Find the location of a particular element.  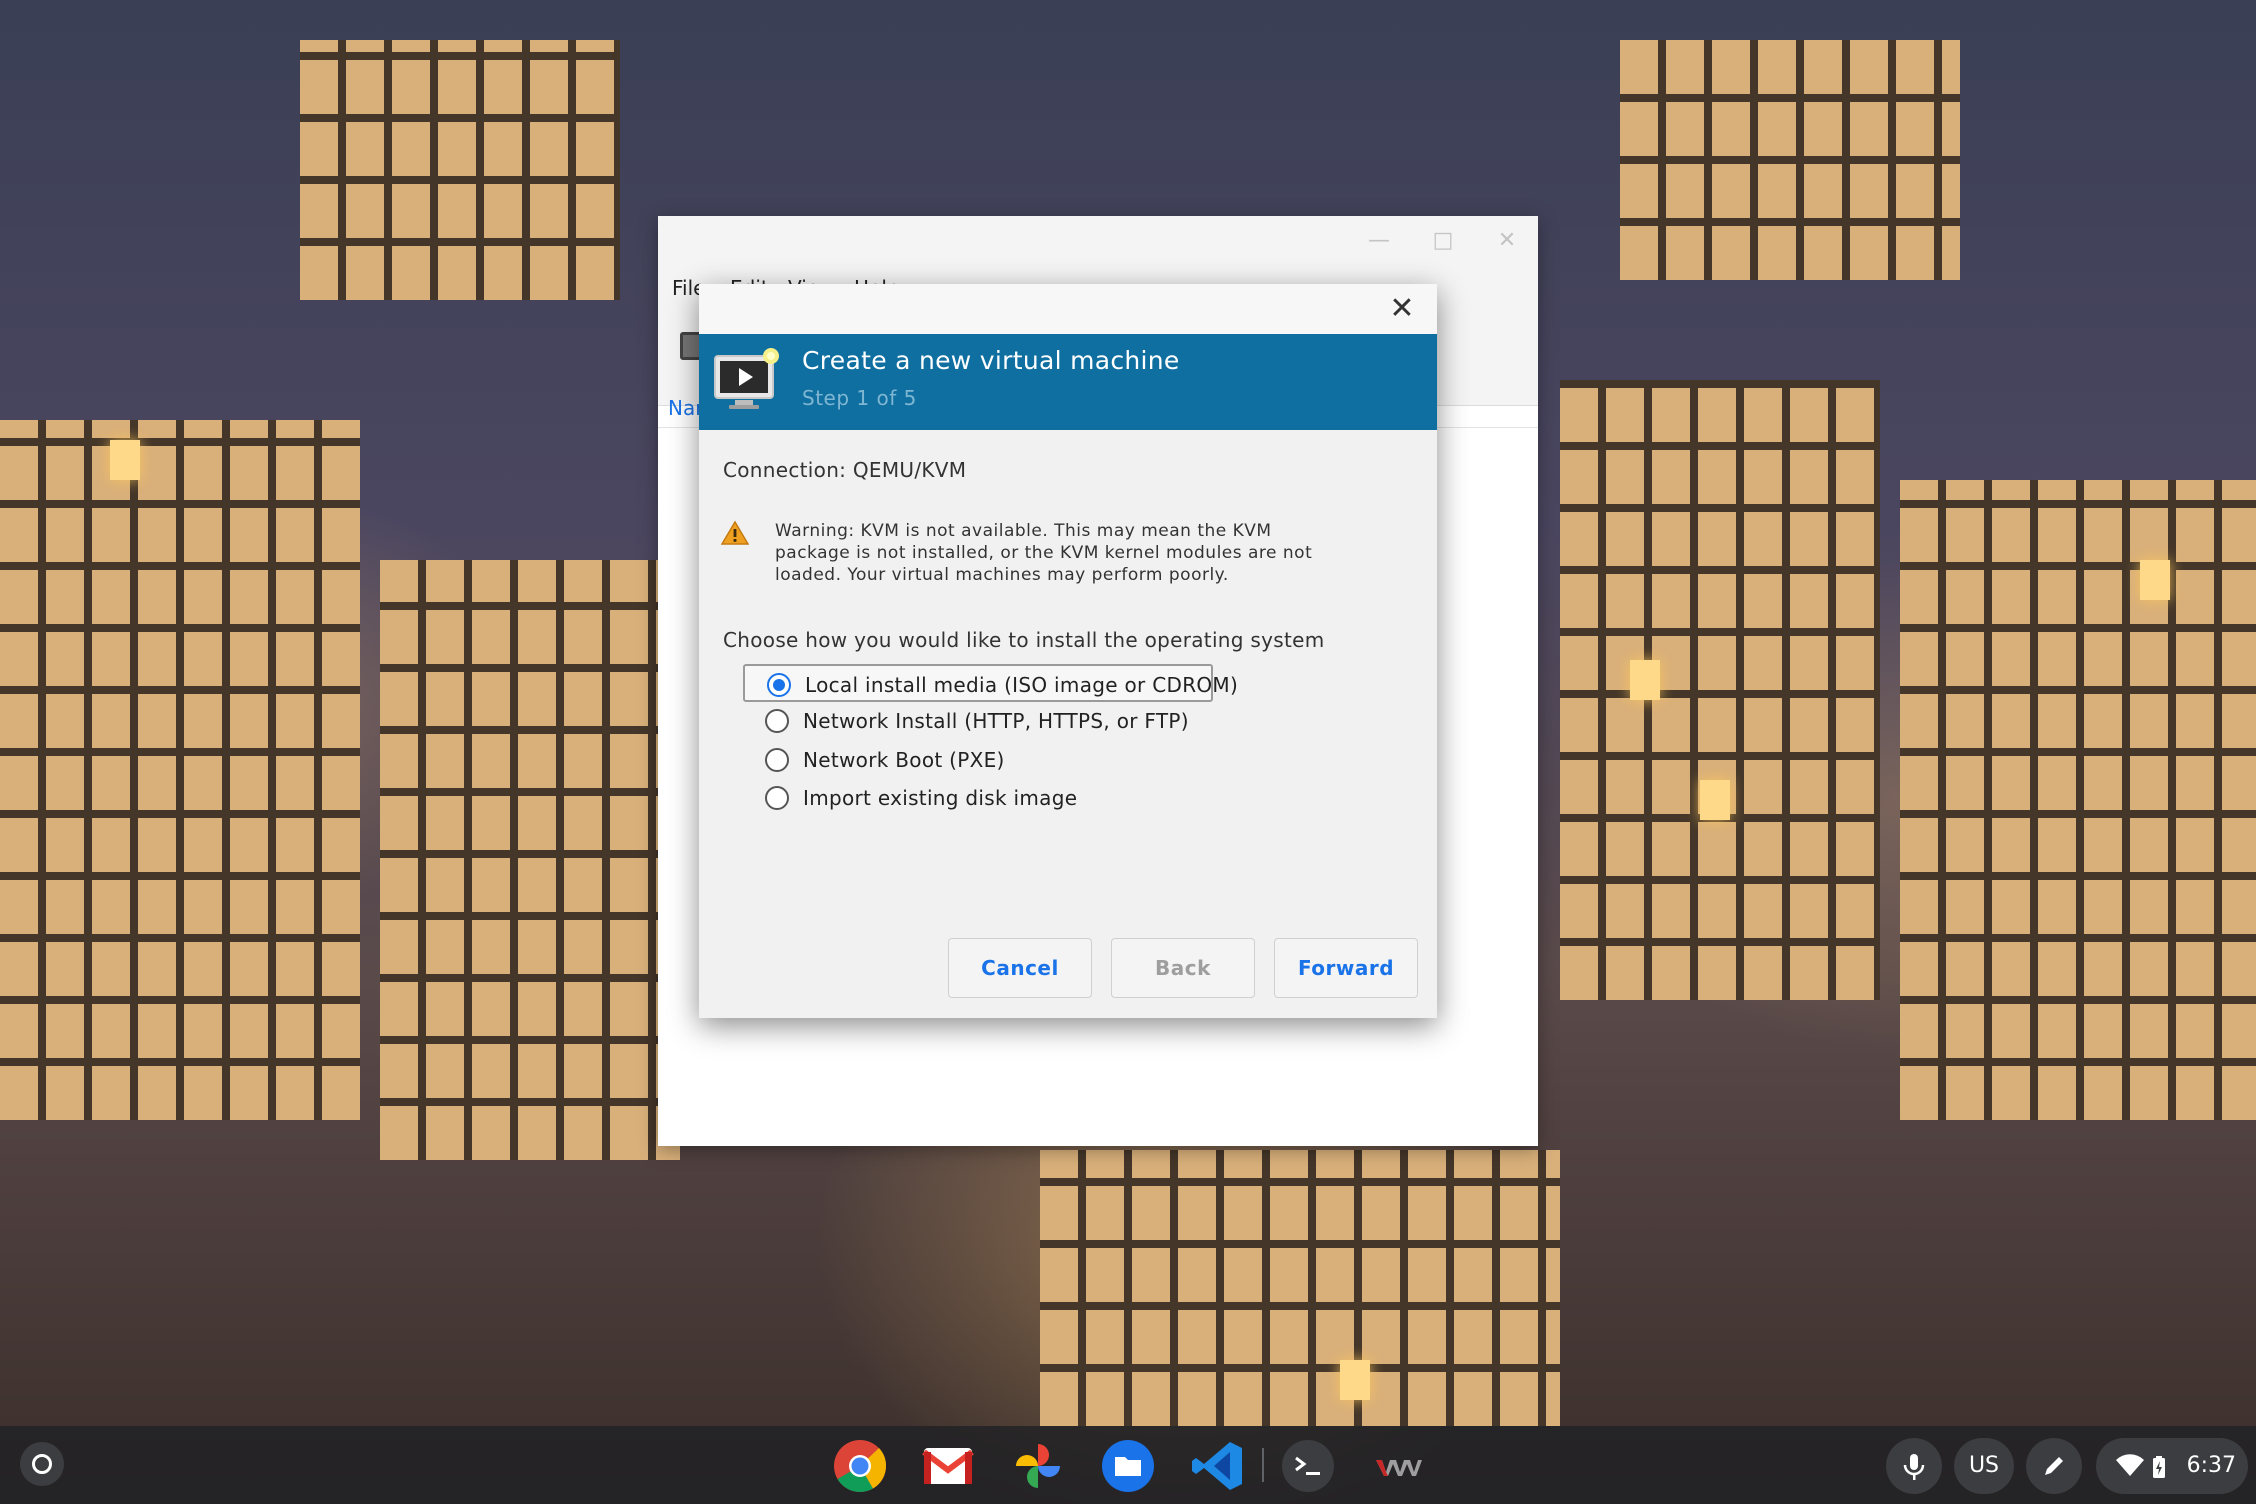

wifi-icon is located at coordinates (2130, 1465).